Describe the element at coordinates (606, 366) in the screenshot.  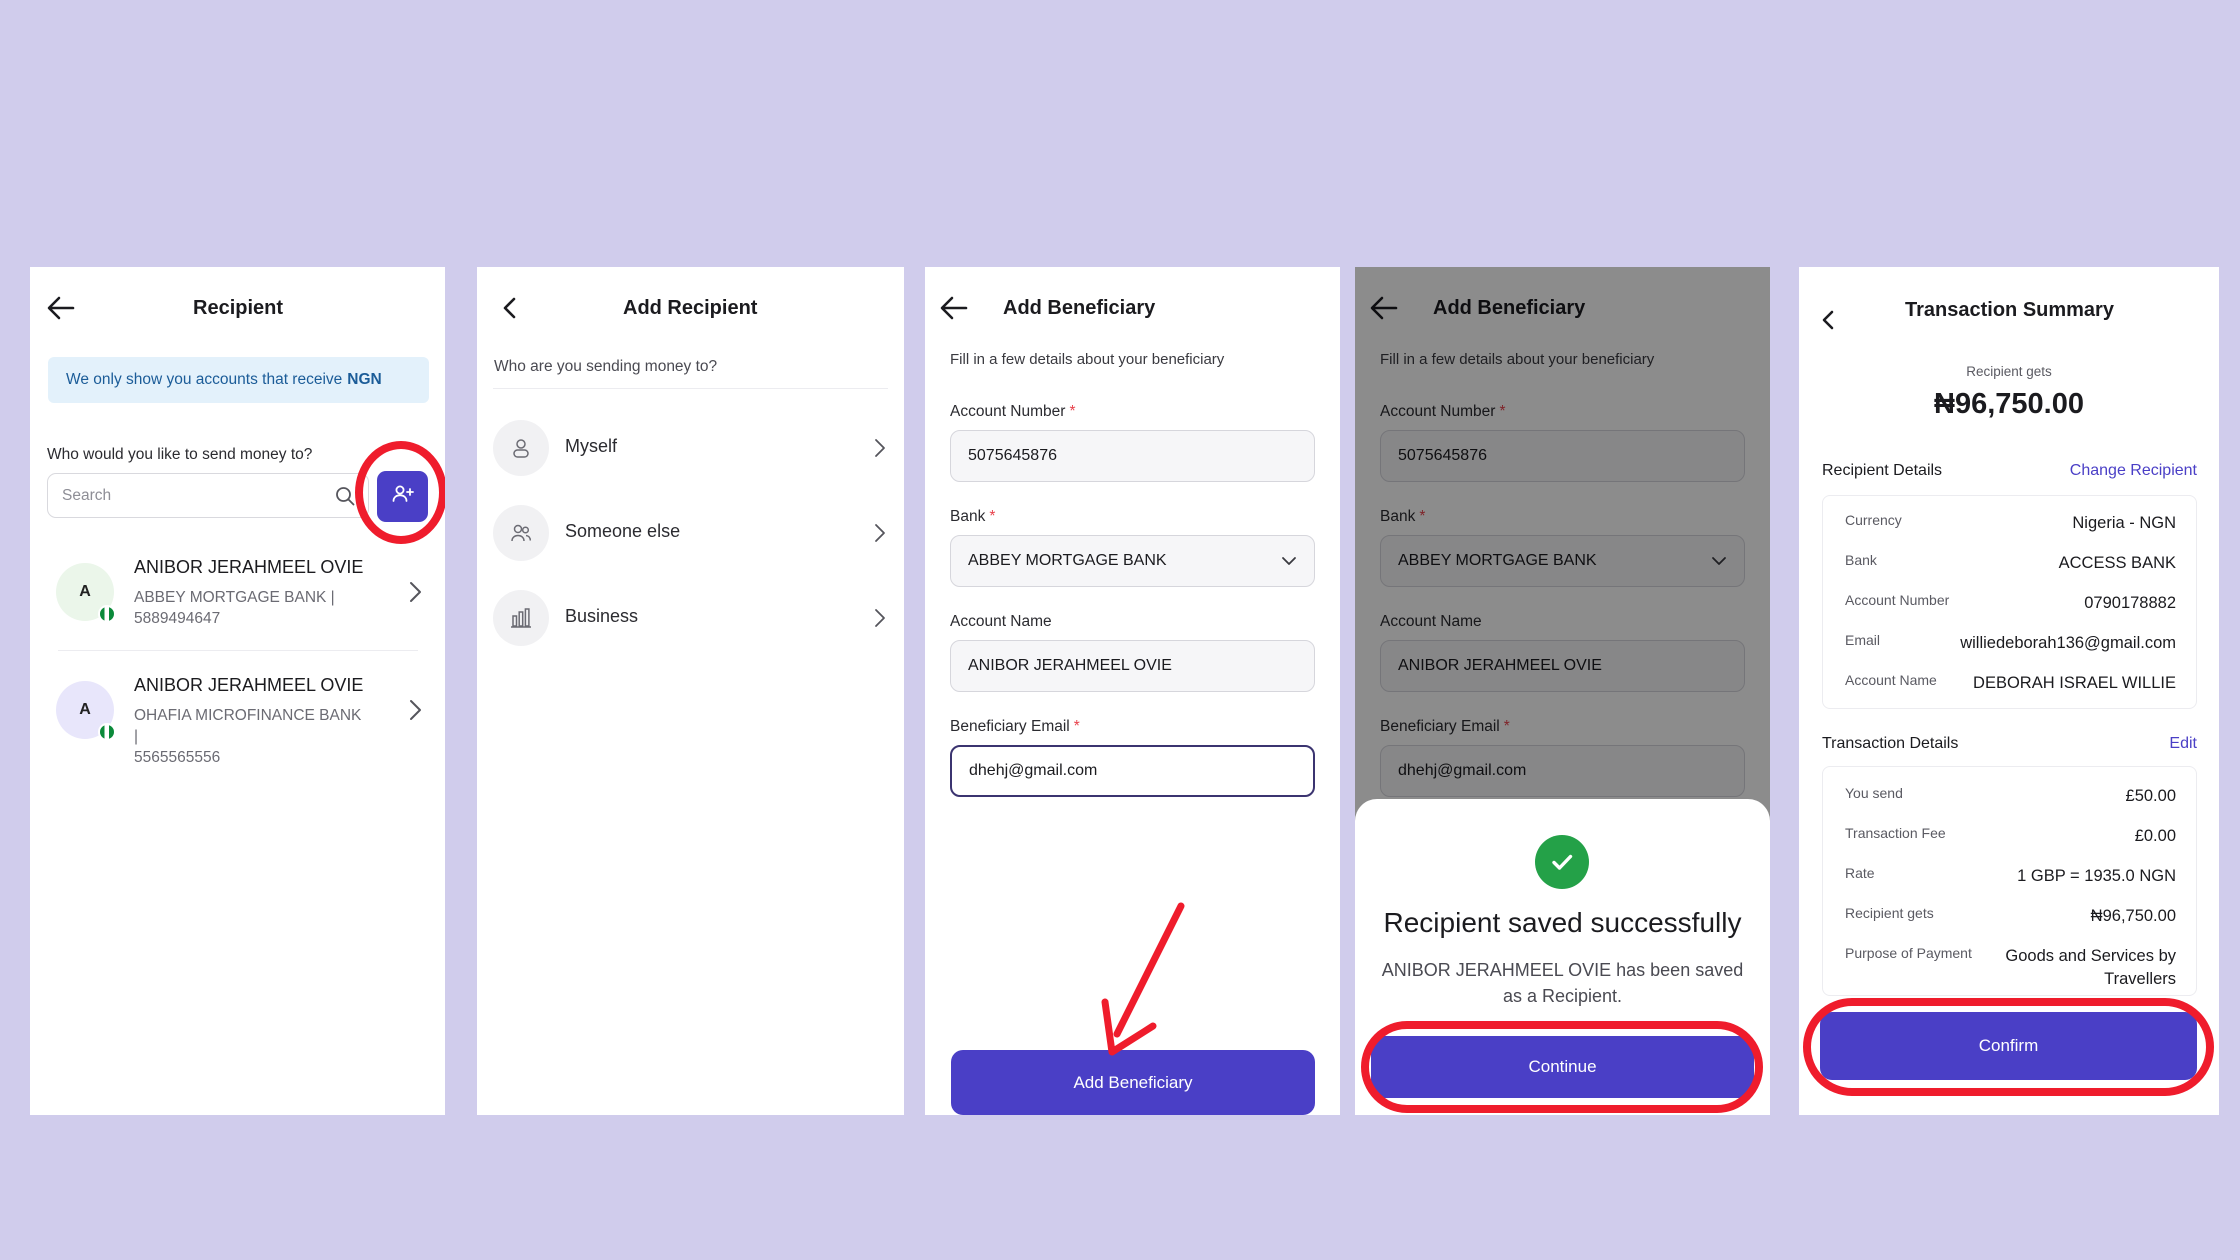
I see `send-question: Who are you sending money to?` at that location.